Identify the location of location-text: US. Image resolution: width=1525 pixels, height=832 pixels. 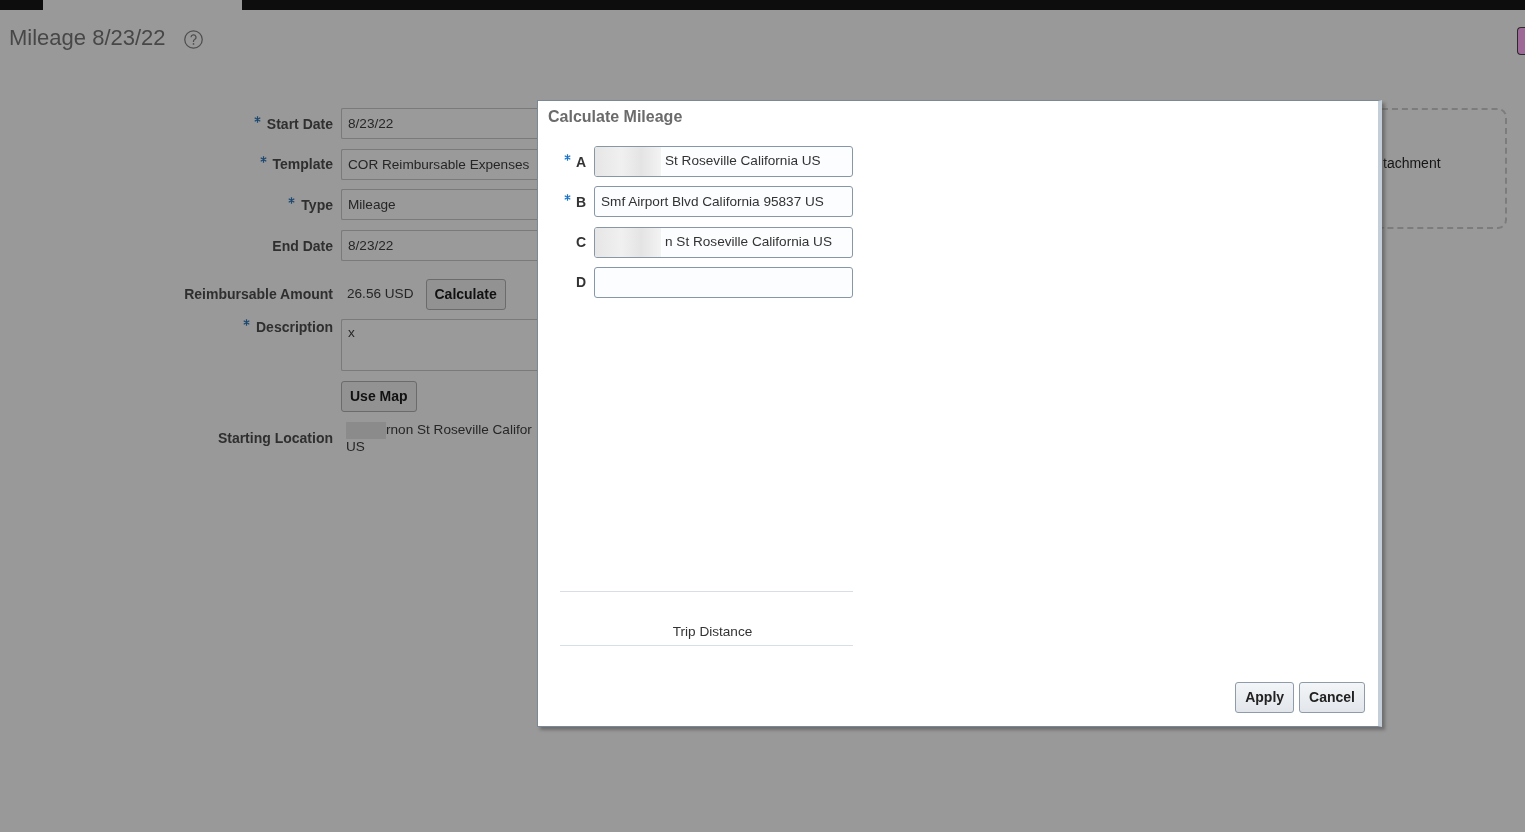
(355, 446).